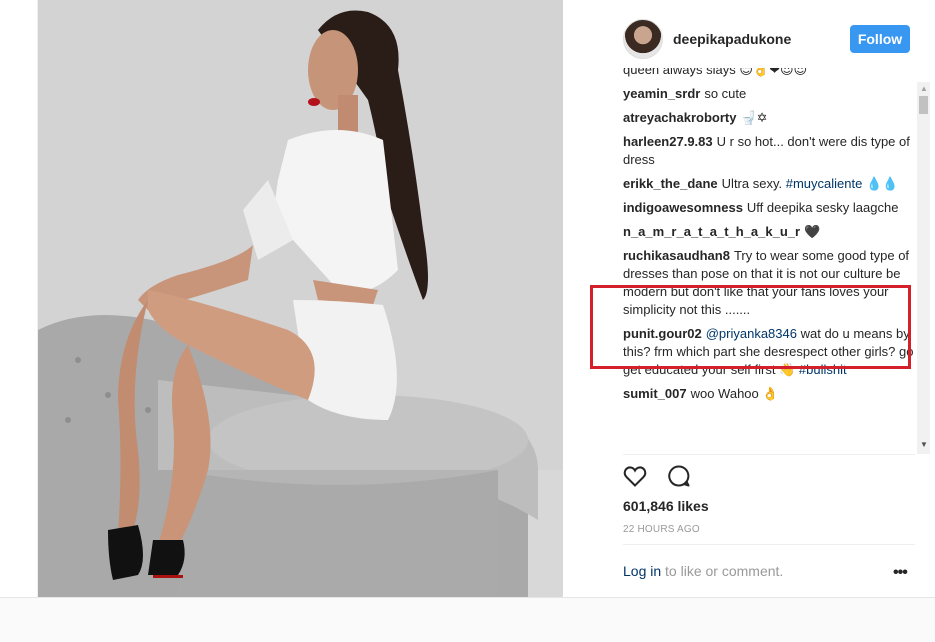 The width and height of the screenshot is (935, 642). I want to click on comment-text: queen always slays 😊👌❤😍😍, so click(715, 72).